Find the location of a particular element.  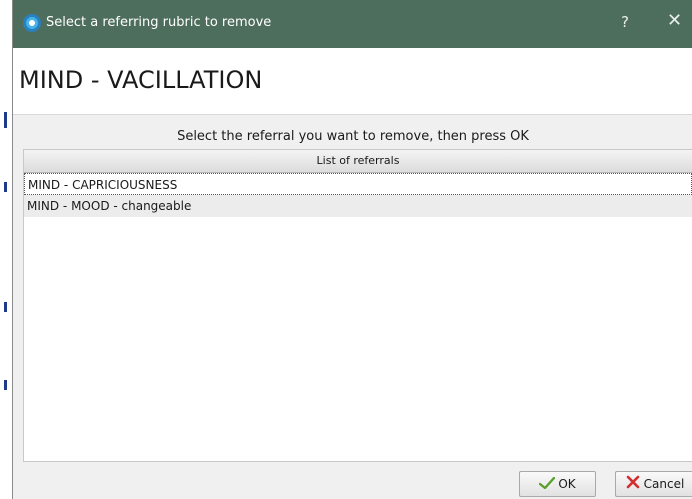

close-button: ✕ is located at coordinates (674, 21).